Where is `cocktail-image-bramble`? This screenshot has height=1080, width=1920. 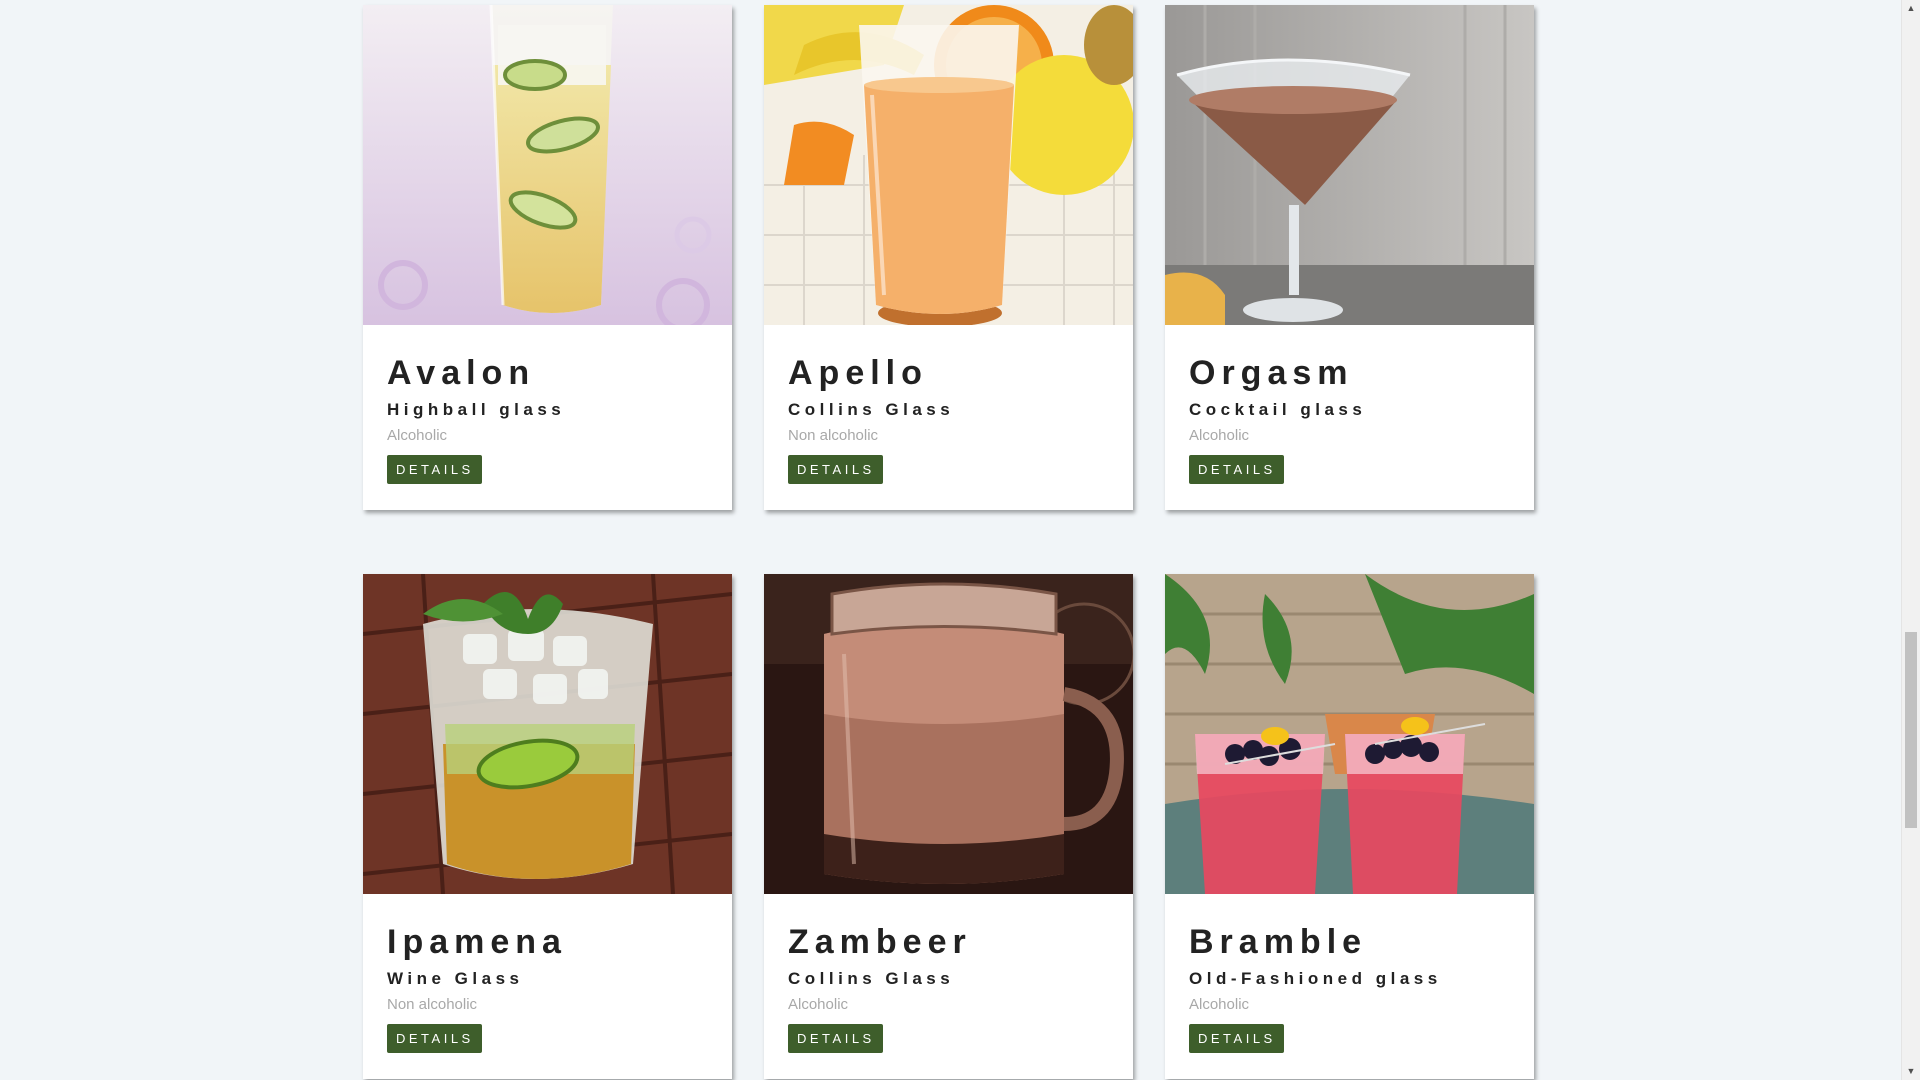 cocktail-image-bramble is located at coordinates (1349, 734).